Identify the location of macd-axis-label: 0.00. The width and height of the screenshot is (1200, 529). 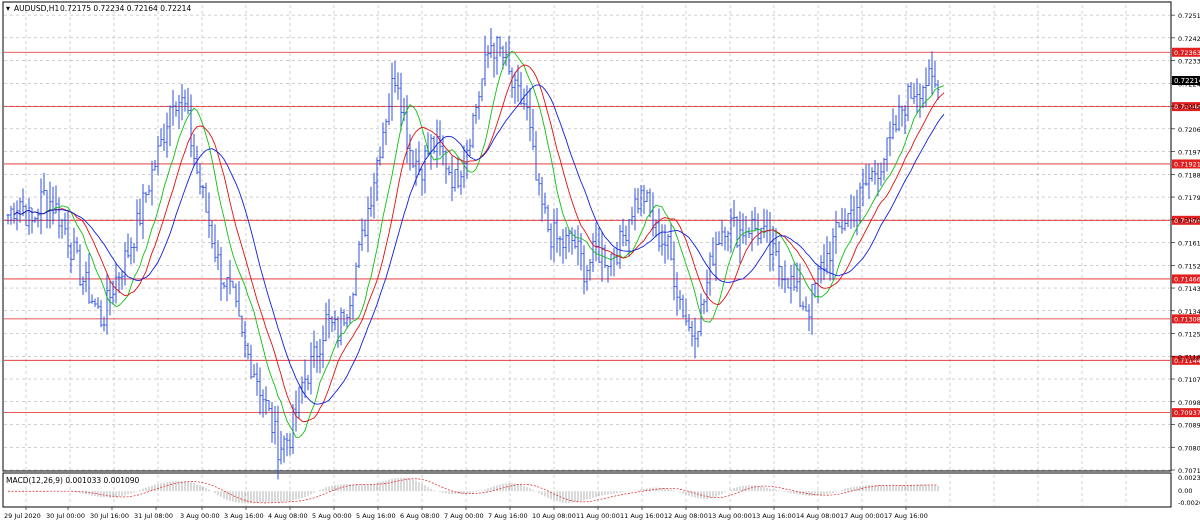
(1185, 491).